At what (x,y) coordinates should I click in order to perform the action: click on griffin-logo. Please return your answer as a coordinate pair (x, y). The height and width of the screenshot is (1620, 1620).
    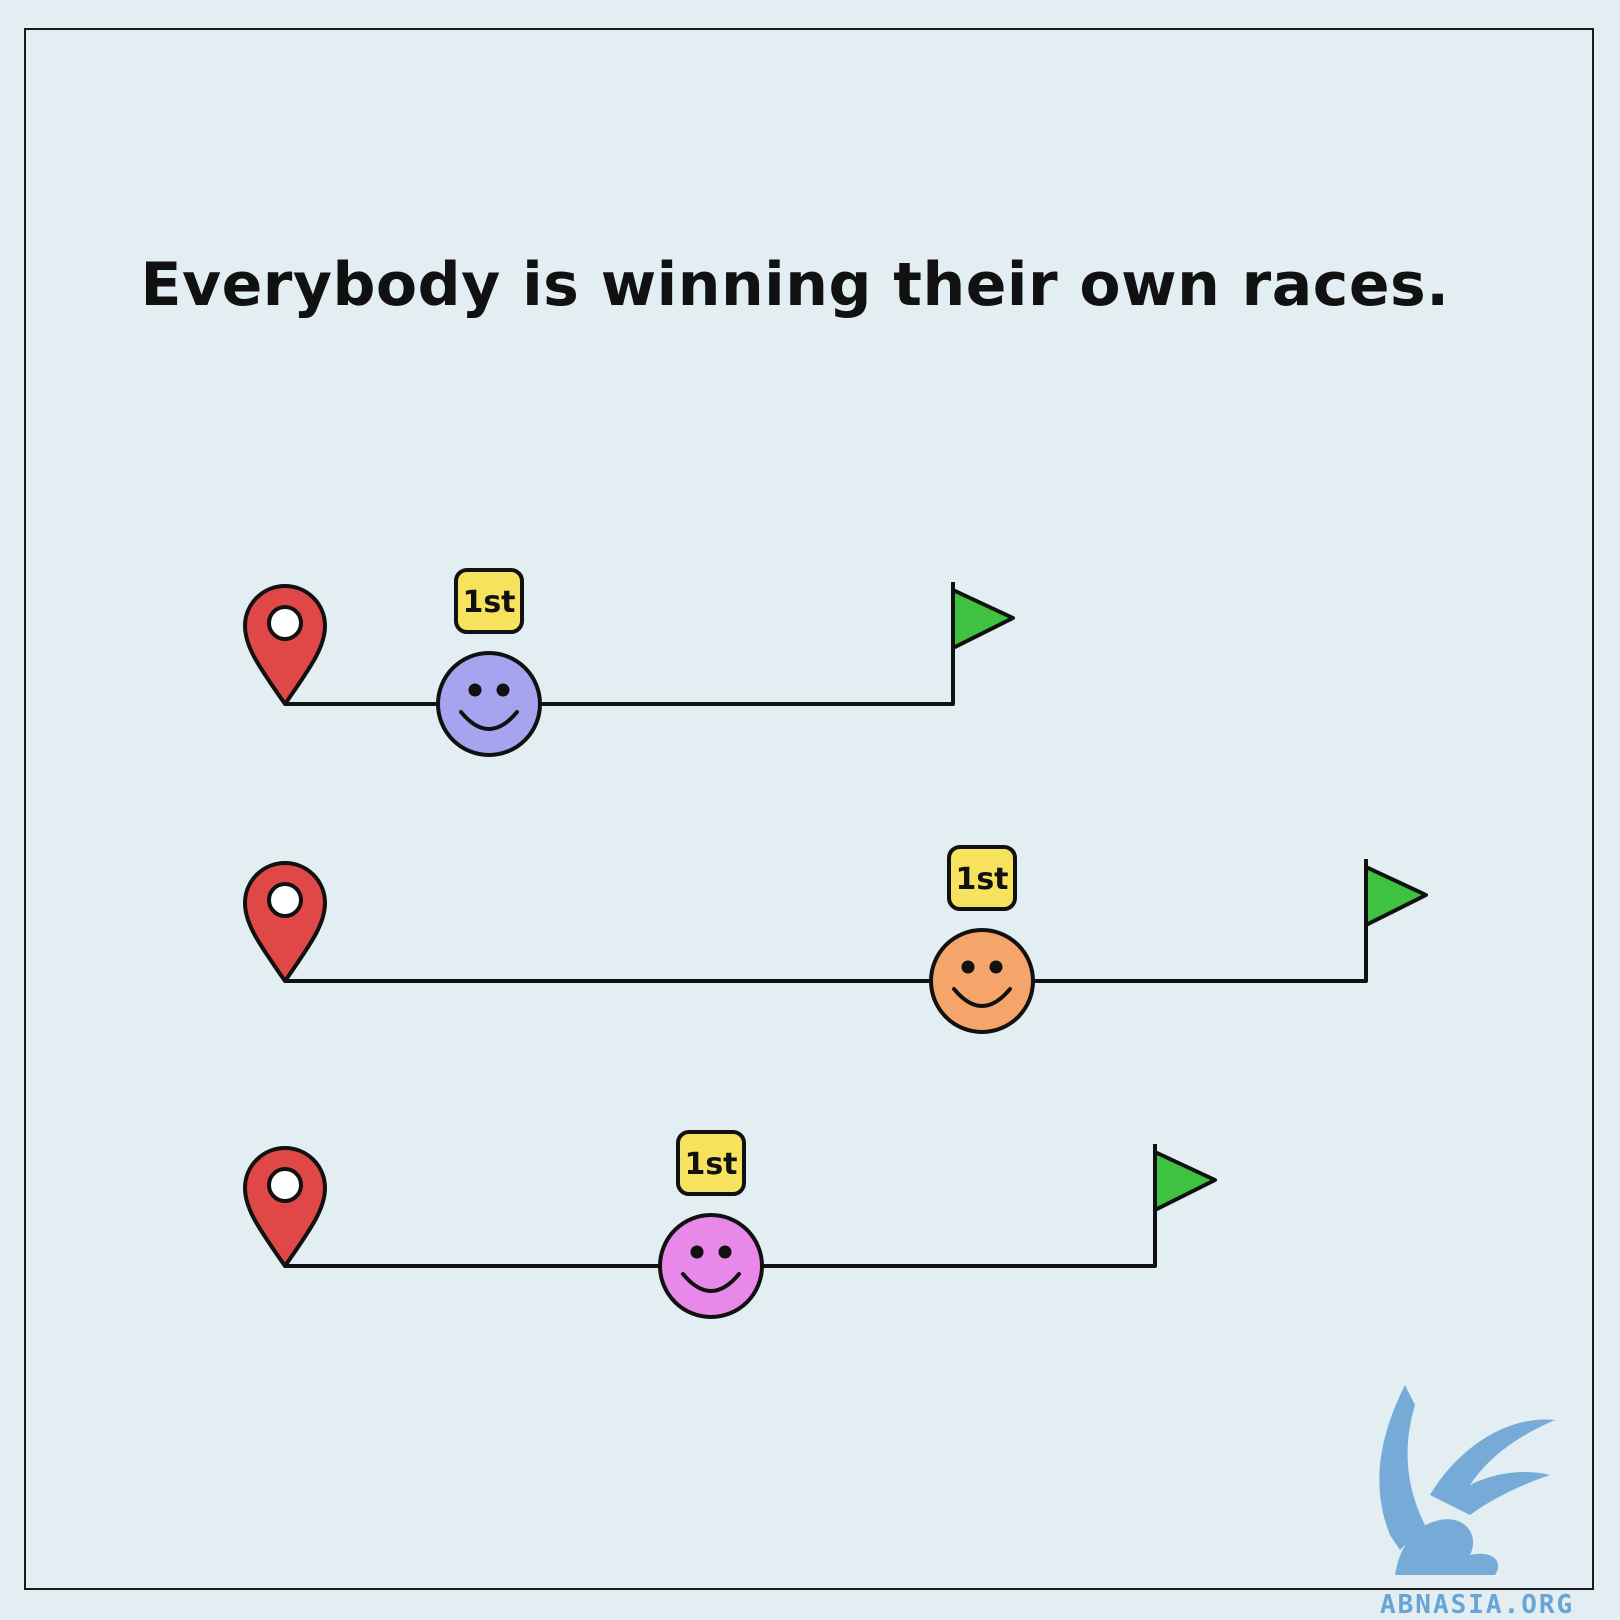
    Looking at the image, I should click on (1467, 1480).